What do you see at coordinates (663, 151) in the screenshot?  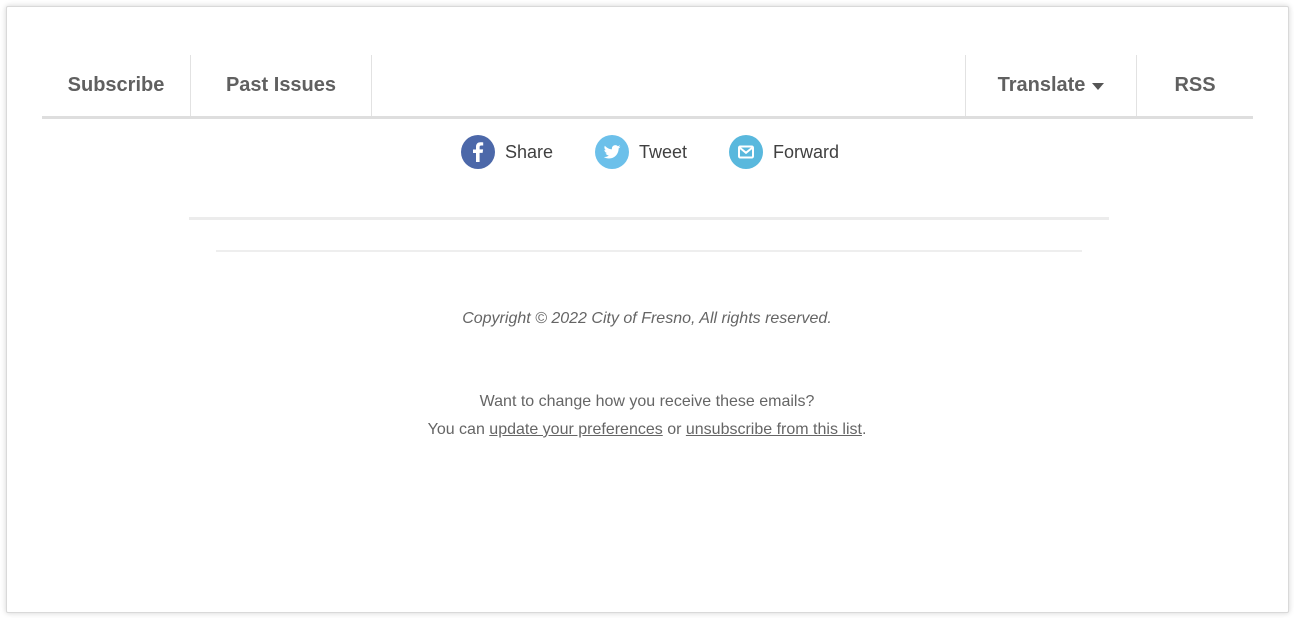 I see `tweet-label: Tweet` at bounding box center [663, 151].